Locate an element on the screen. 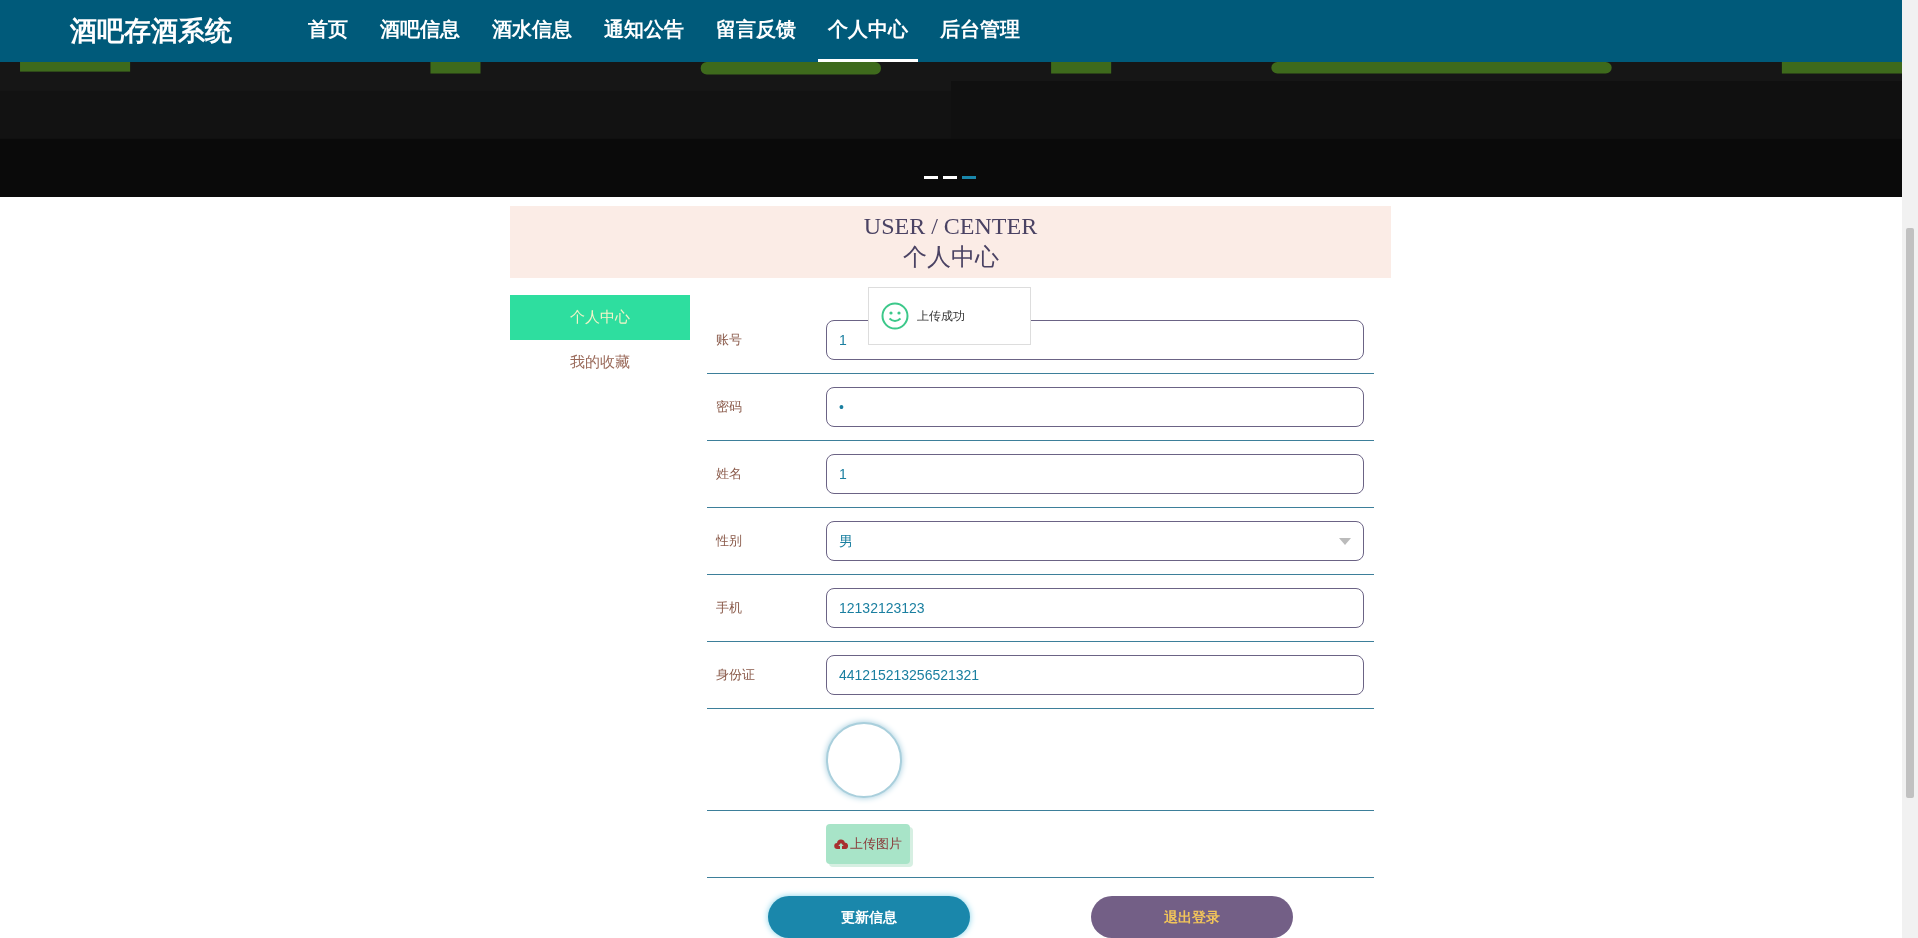 The width and height of the screenshot is (1918, 938). text-field: 1 is located at coordinates (1095, 474).